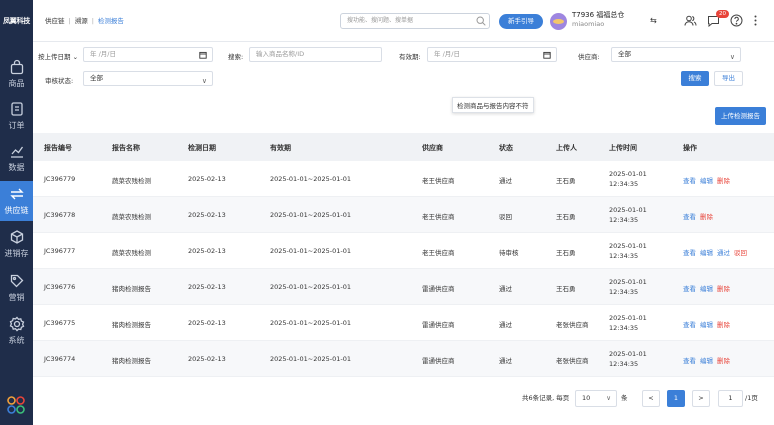 Image resolution: width=774 pixels, height=425 pixels. I want to click on breadcrumb: 供应链 | 溯源 | 检测报告, so click(84, 21).